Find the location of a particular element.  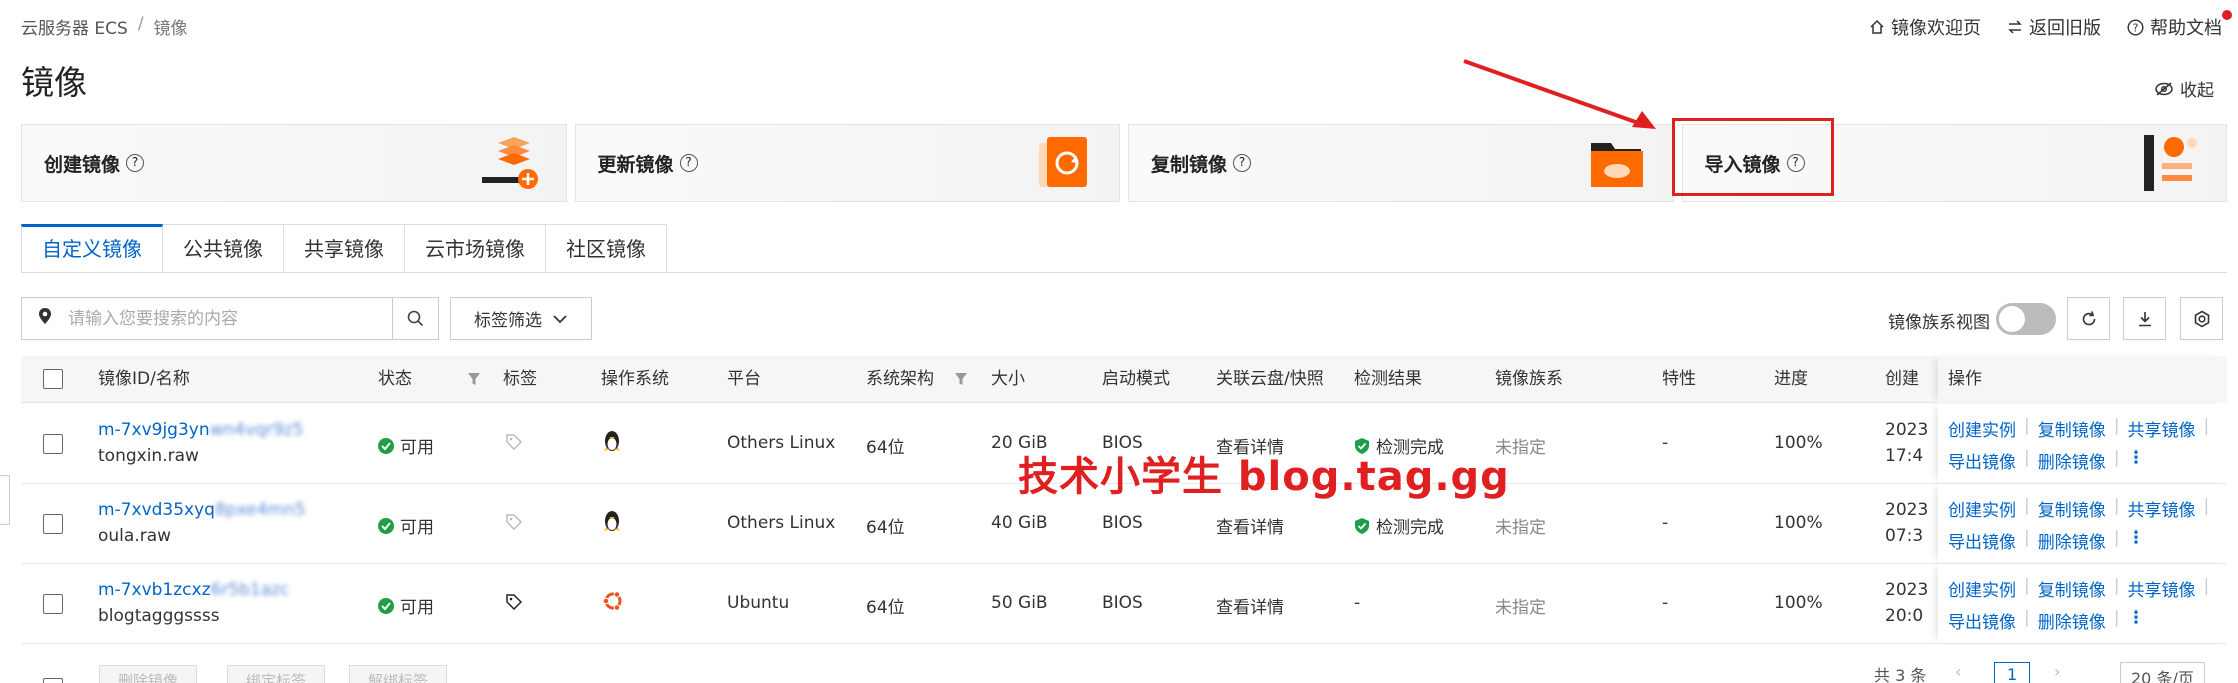

col-progress: 进度 is located at coordinates (1791, 379).